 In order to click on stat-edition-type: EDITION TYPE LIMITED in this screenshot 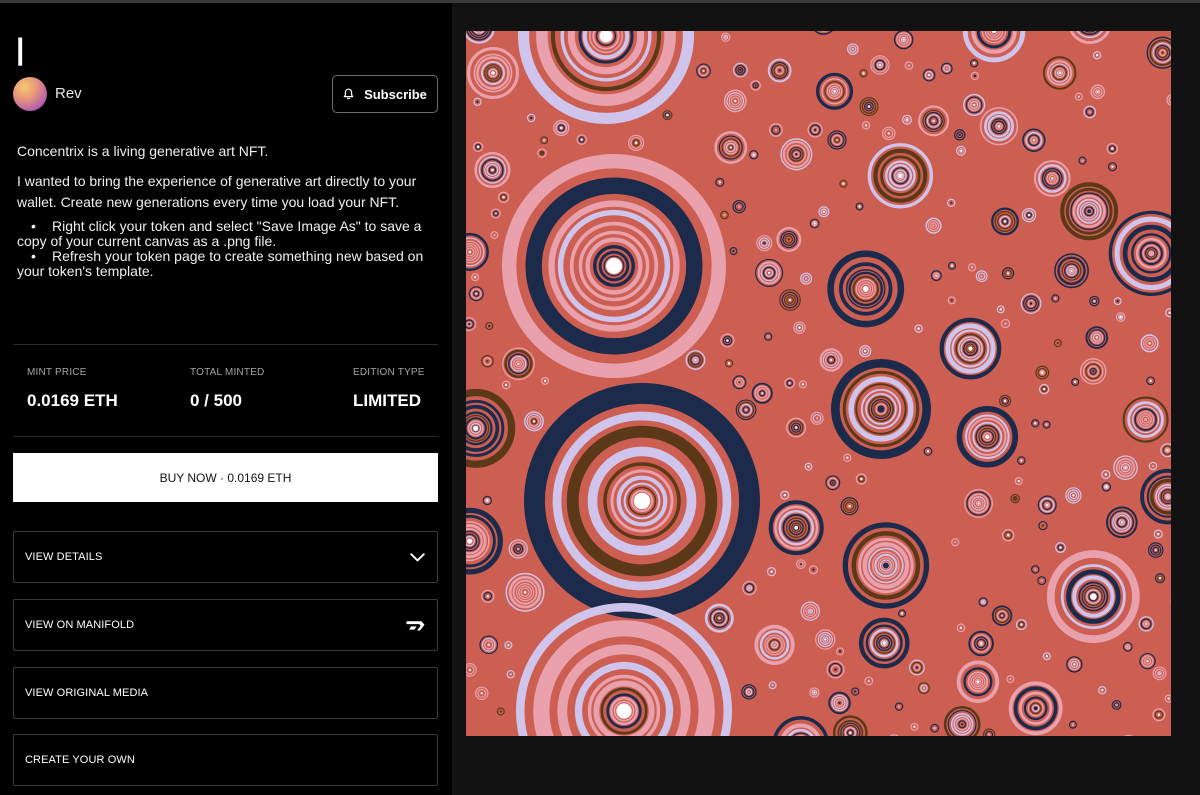, I will do `click(389, 389)`.